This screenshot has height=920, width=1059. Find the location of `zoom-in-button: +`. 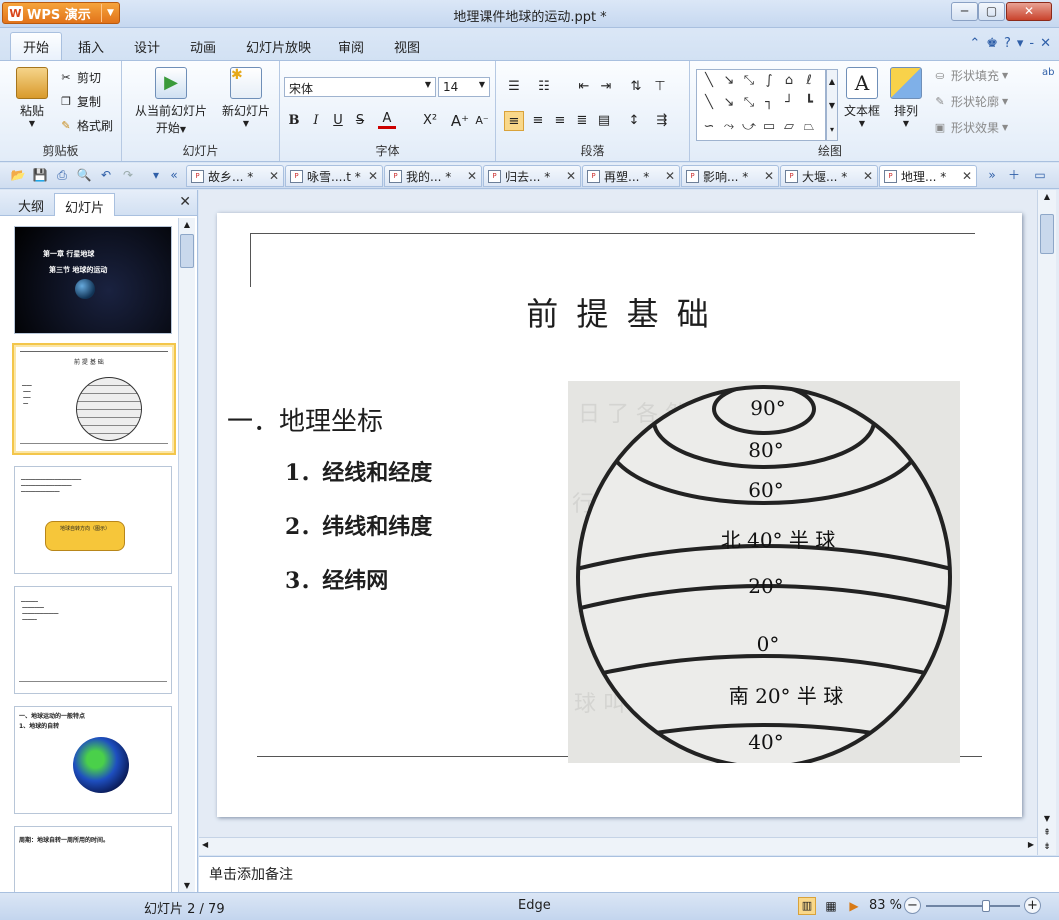

zoom-in-button: + is located at coordinates (1032, 905).